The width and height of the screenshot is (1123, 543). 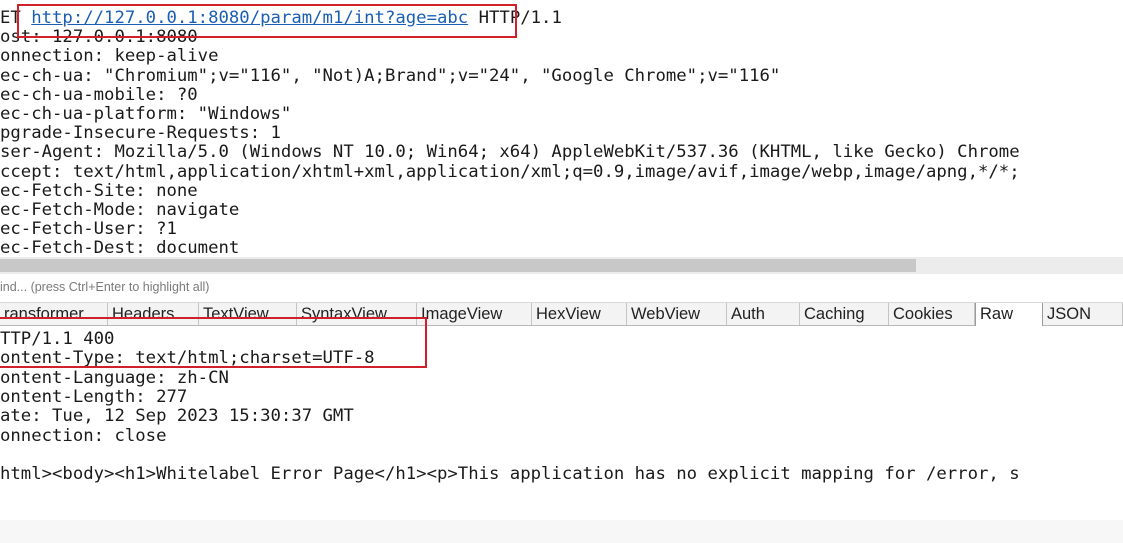 I want to click on tab-syntaxview: SyntaxView, so click(x=357, y=314).